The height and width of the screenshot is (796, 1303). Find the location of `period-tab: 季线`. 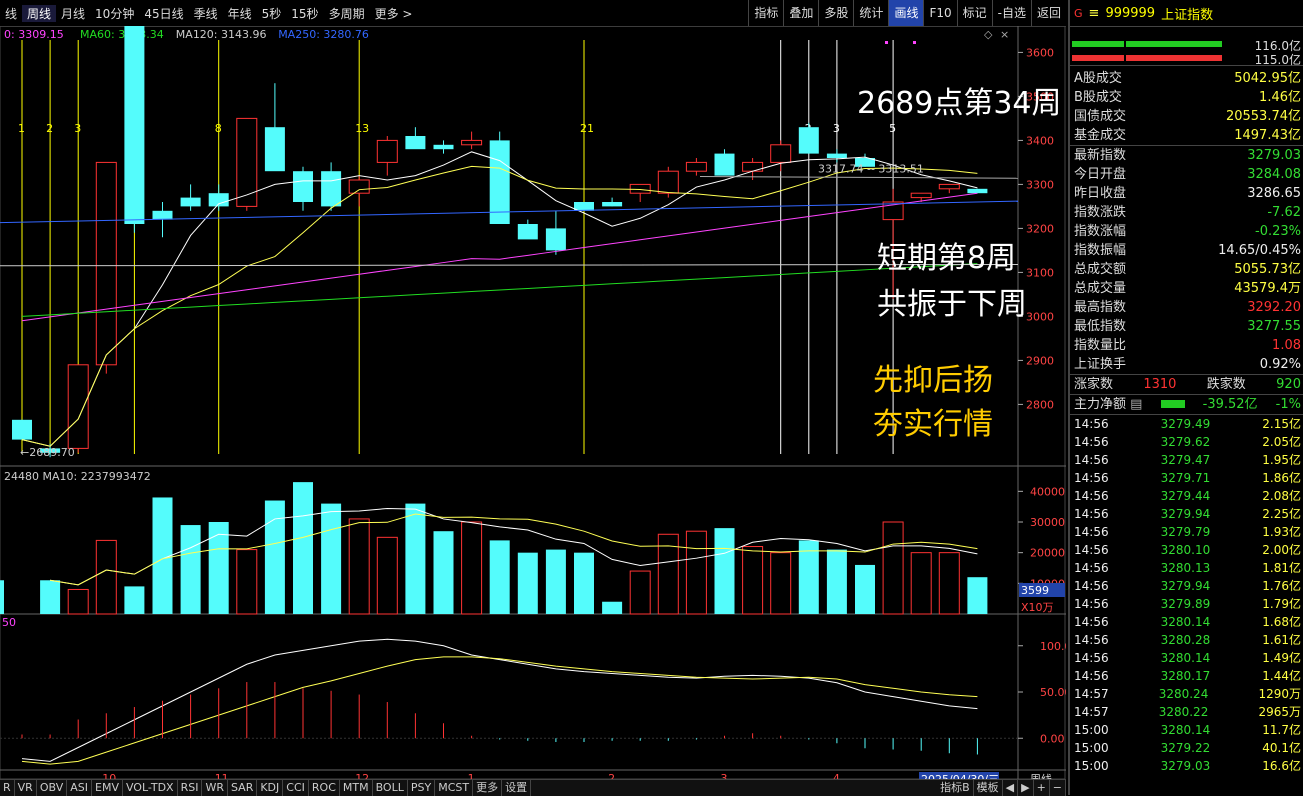

period-tab: 季线 is located at coordinates (206, 13).